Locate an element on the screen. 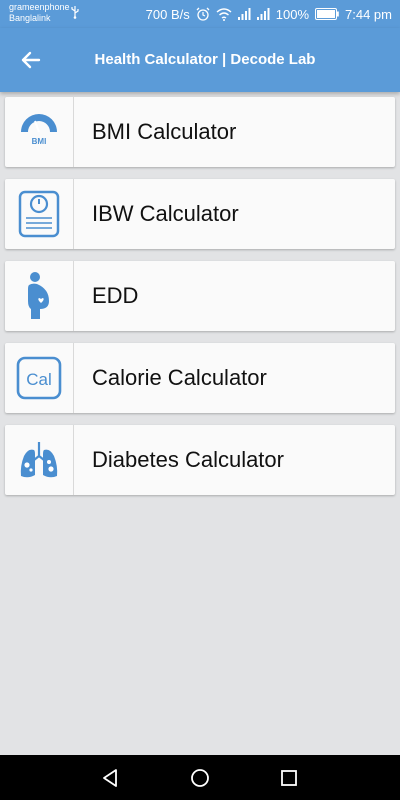 The height and width of the screenshot is (800, 400). menu-item-calorie: Cal Calorie Calculator is located at coordinates (200, 378).